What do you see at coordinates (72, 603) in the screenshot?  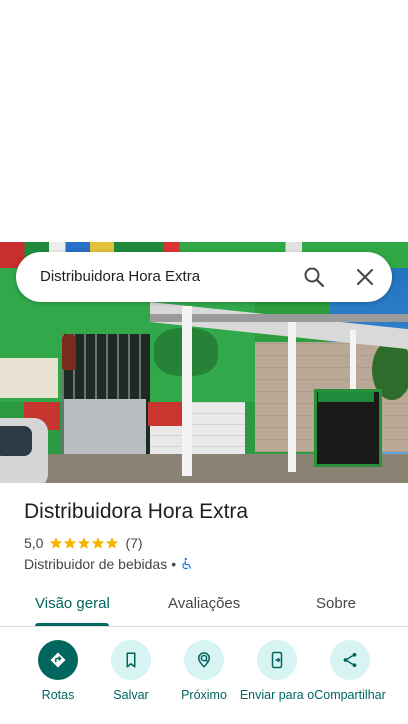 I see `tab-overview: Visão geral` at bounding box center [72, 603].